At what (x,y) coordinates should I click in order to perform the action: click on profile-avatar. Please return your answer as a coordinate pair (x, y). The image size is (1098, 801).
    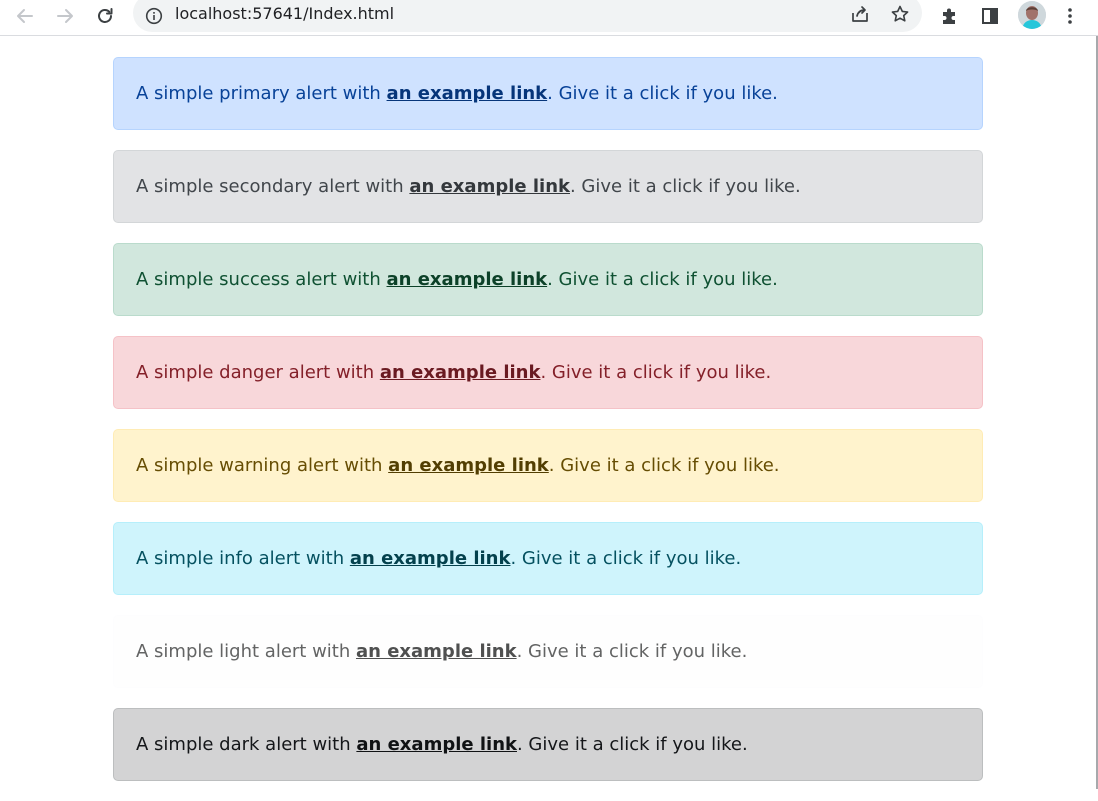
    Looking at the image, I should click on (1032, 15).